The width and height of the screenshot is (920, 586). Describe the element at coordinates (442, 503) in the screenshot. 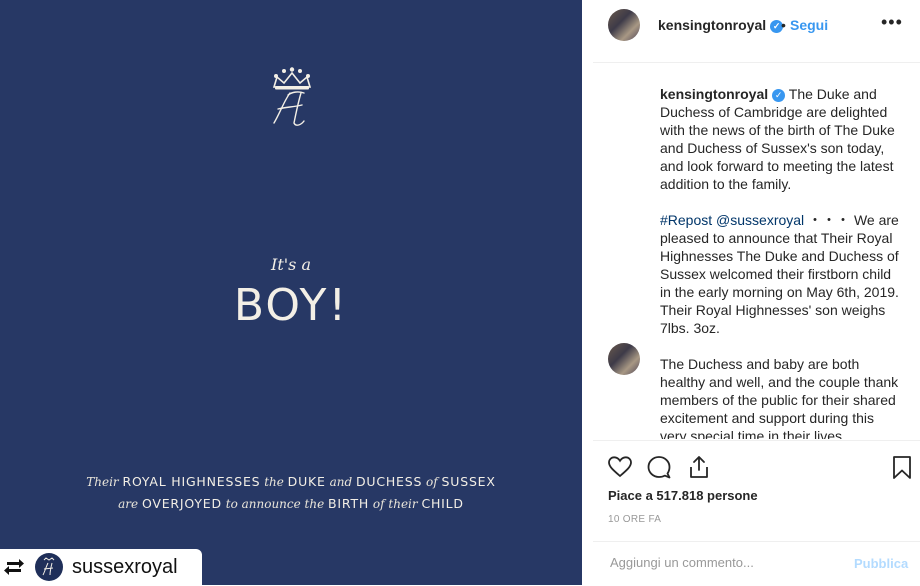

I see `announcement-segment: CHILD` at that location.